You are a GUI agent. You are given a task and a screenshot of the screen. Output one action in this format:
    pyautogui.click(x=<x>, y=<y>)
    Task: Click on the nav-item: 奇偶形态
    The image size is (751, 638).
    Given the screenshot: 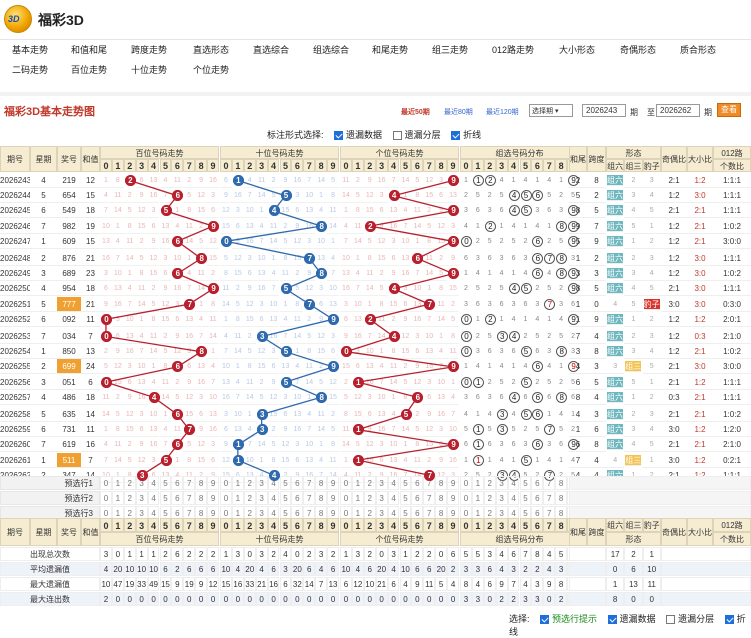 What is the action you would take?
    pyautogui.click(x=638, y=49)
    